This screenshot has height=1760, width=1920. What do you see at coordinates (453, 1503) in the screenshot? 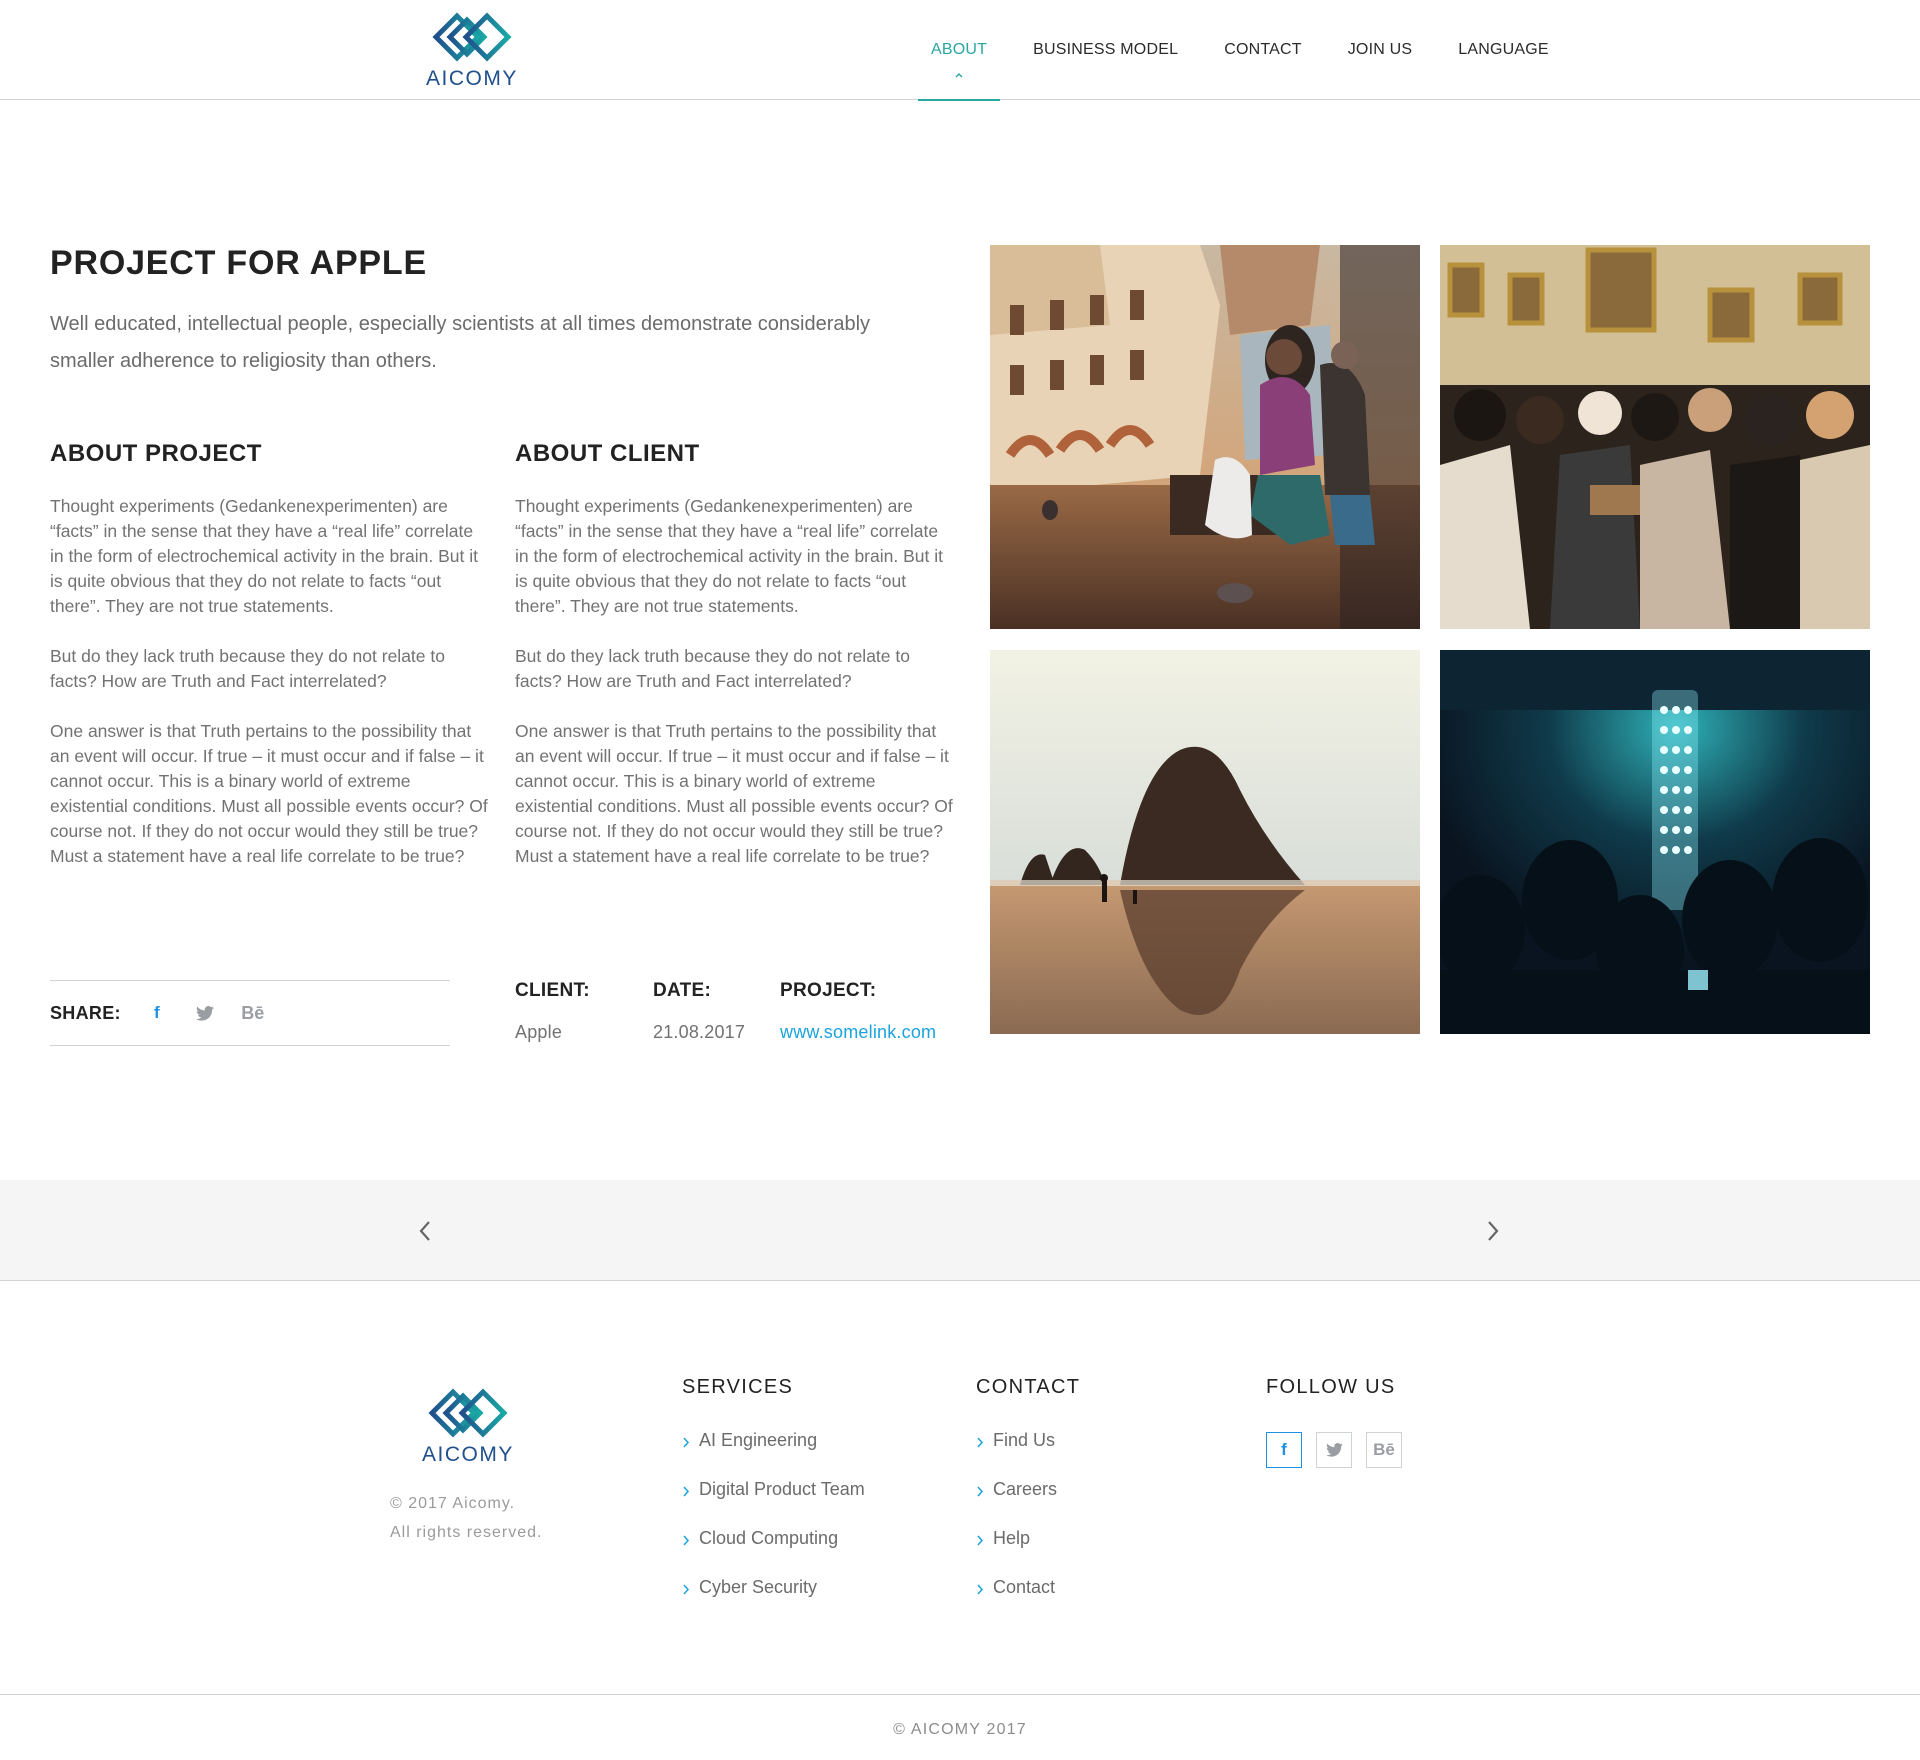
I see `copyright-line: © 2017 Aicomy.` at bounding box center [453, 1503].